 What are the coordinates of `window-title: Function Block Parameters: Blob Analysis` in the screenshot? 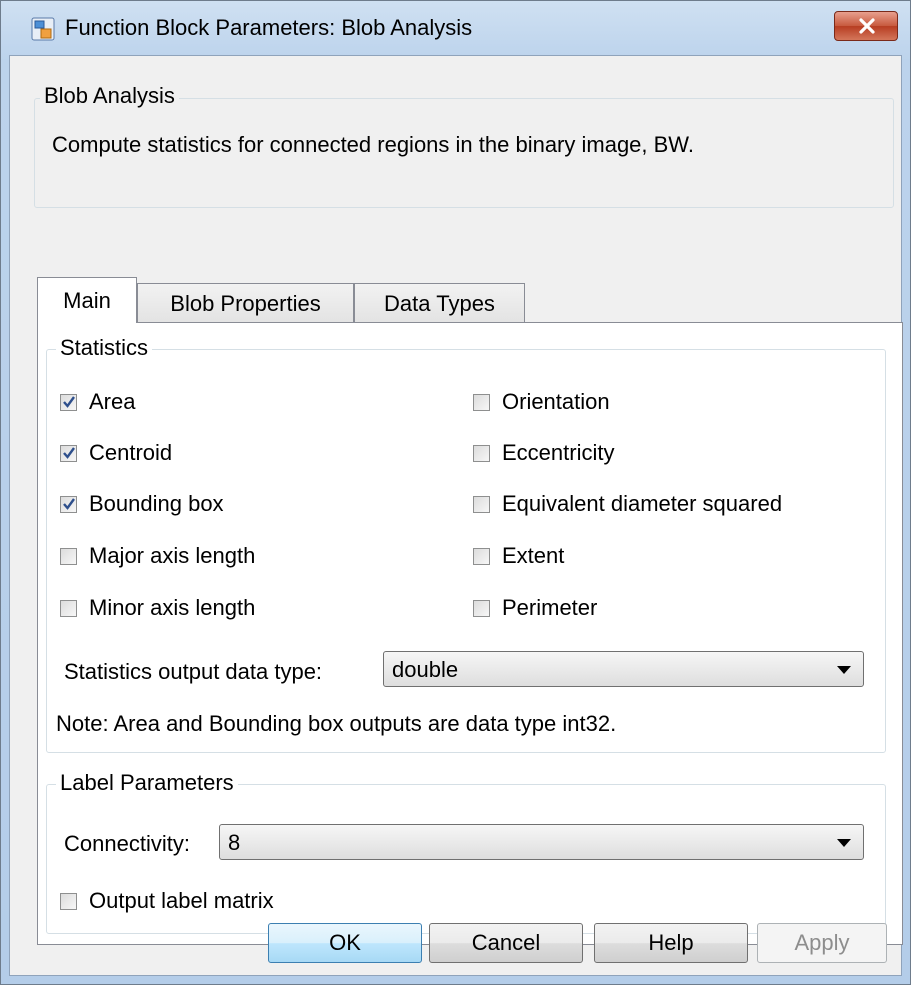 It's located at (269, 27).